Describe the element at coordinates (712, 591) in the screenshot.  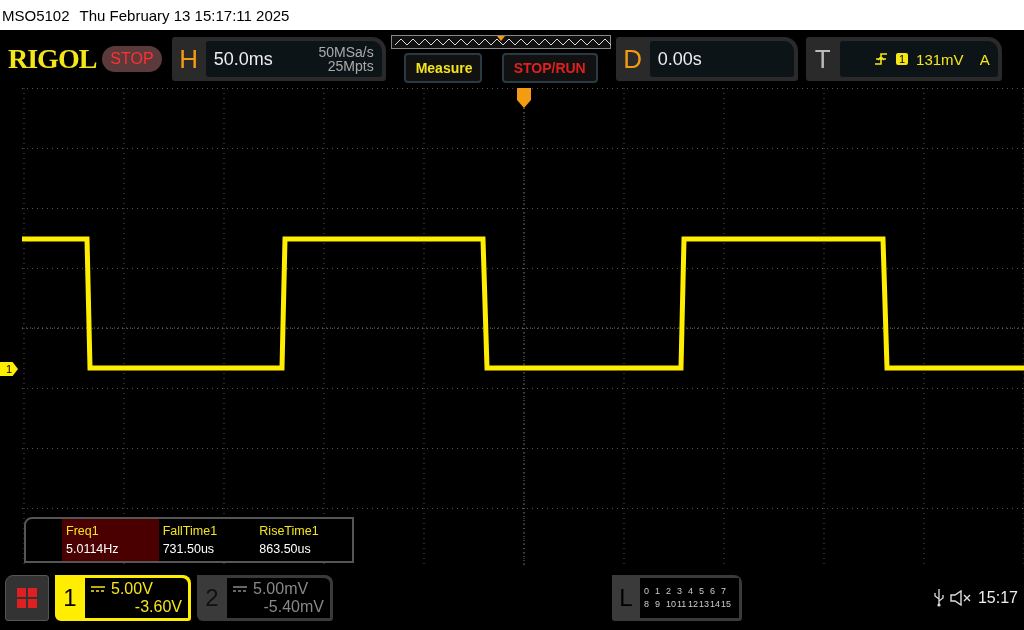
I see `logic-channel-number: 6` at that location.